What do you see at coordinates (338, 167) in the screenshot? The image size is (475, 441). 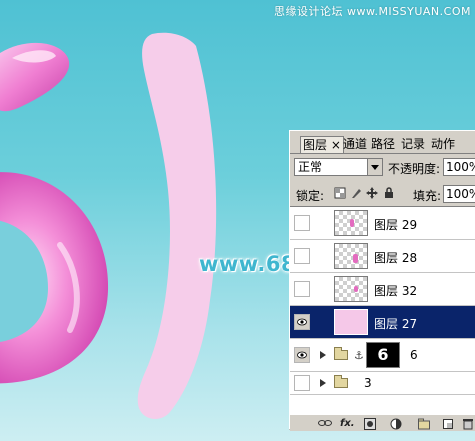 I see `blend-mode-select: 正常` at bounding box center [338, 167].